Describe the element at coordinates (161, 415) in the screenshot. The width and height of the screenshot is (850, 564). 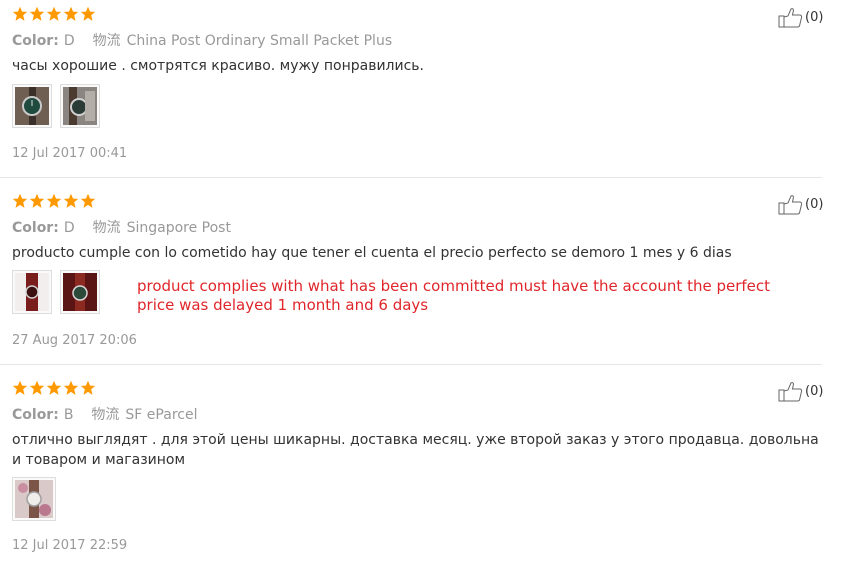
I see `shipping-method: SF eParcel` at that location.